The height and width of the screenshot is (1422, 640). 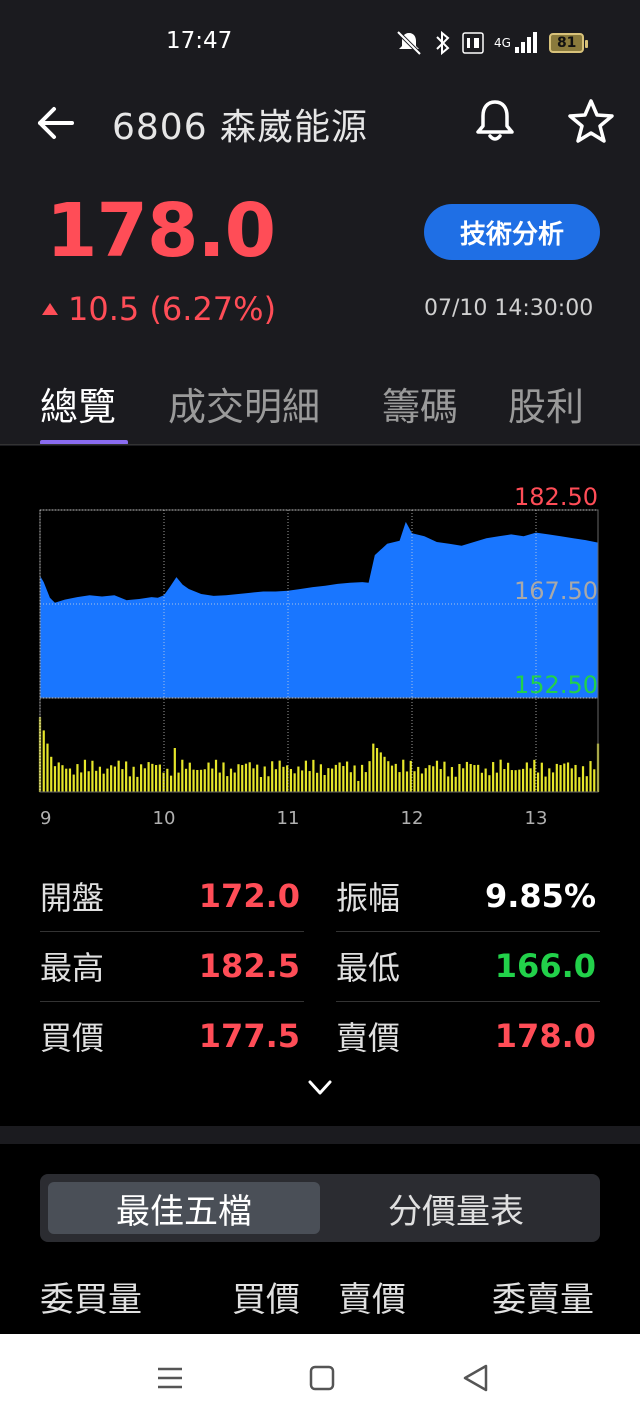 I want to click on y-tick-label: 182.50, so click(x=556, y=497).